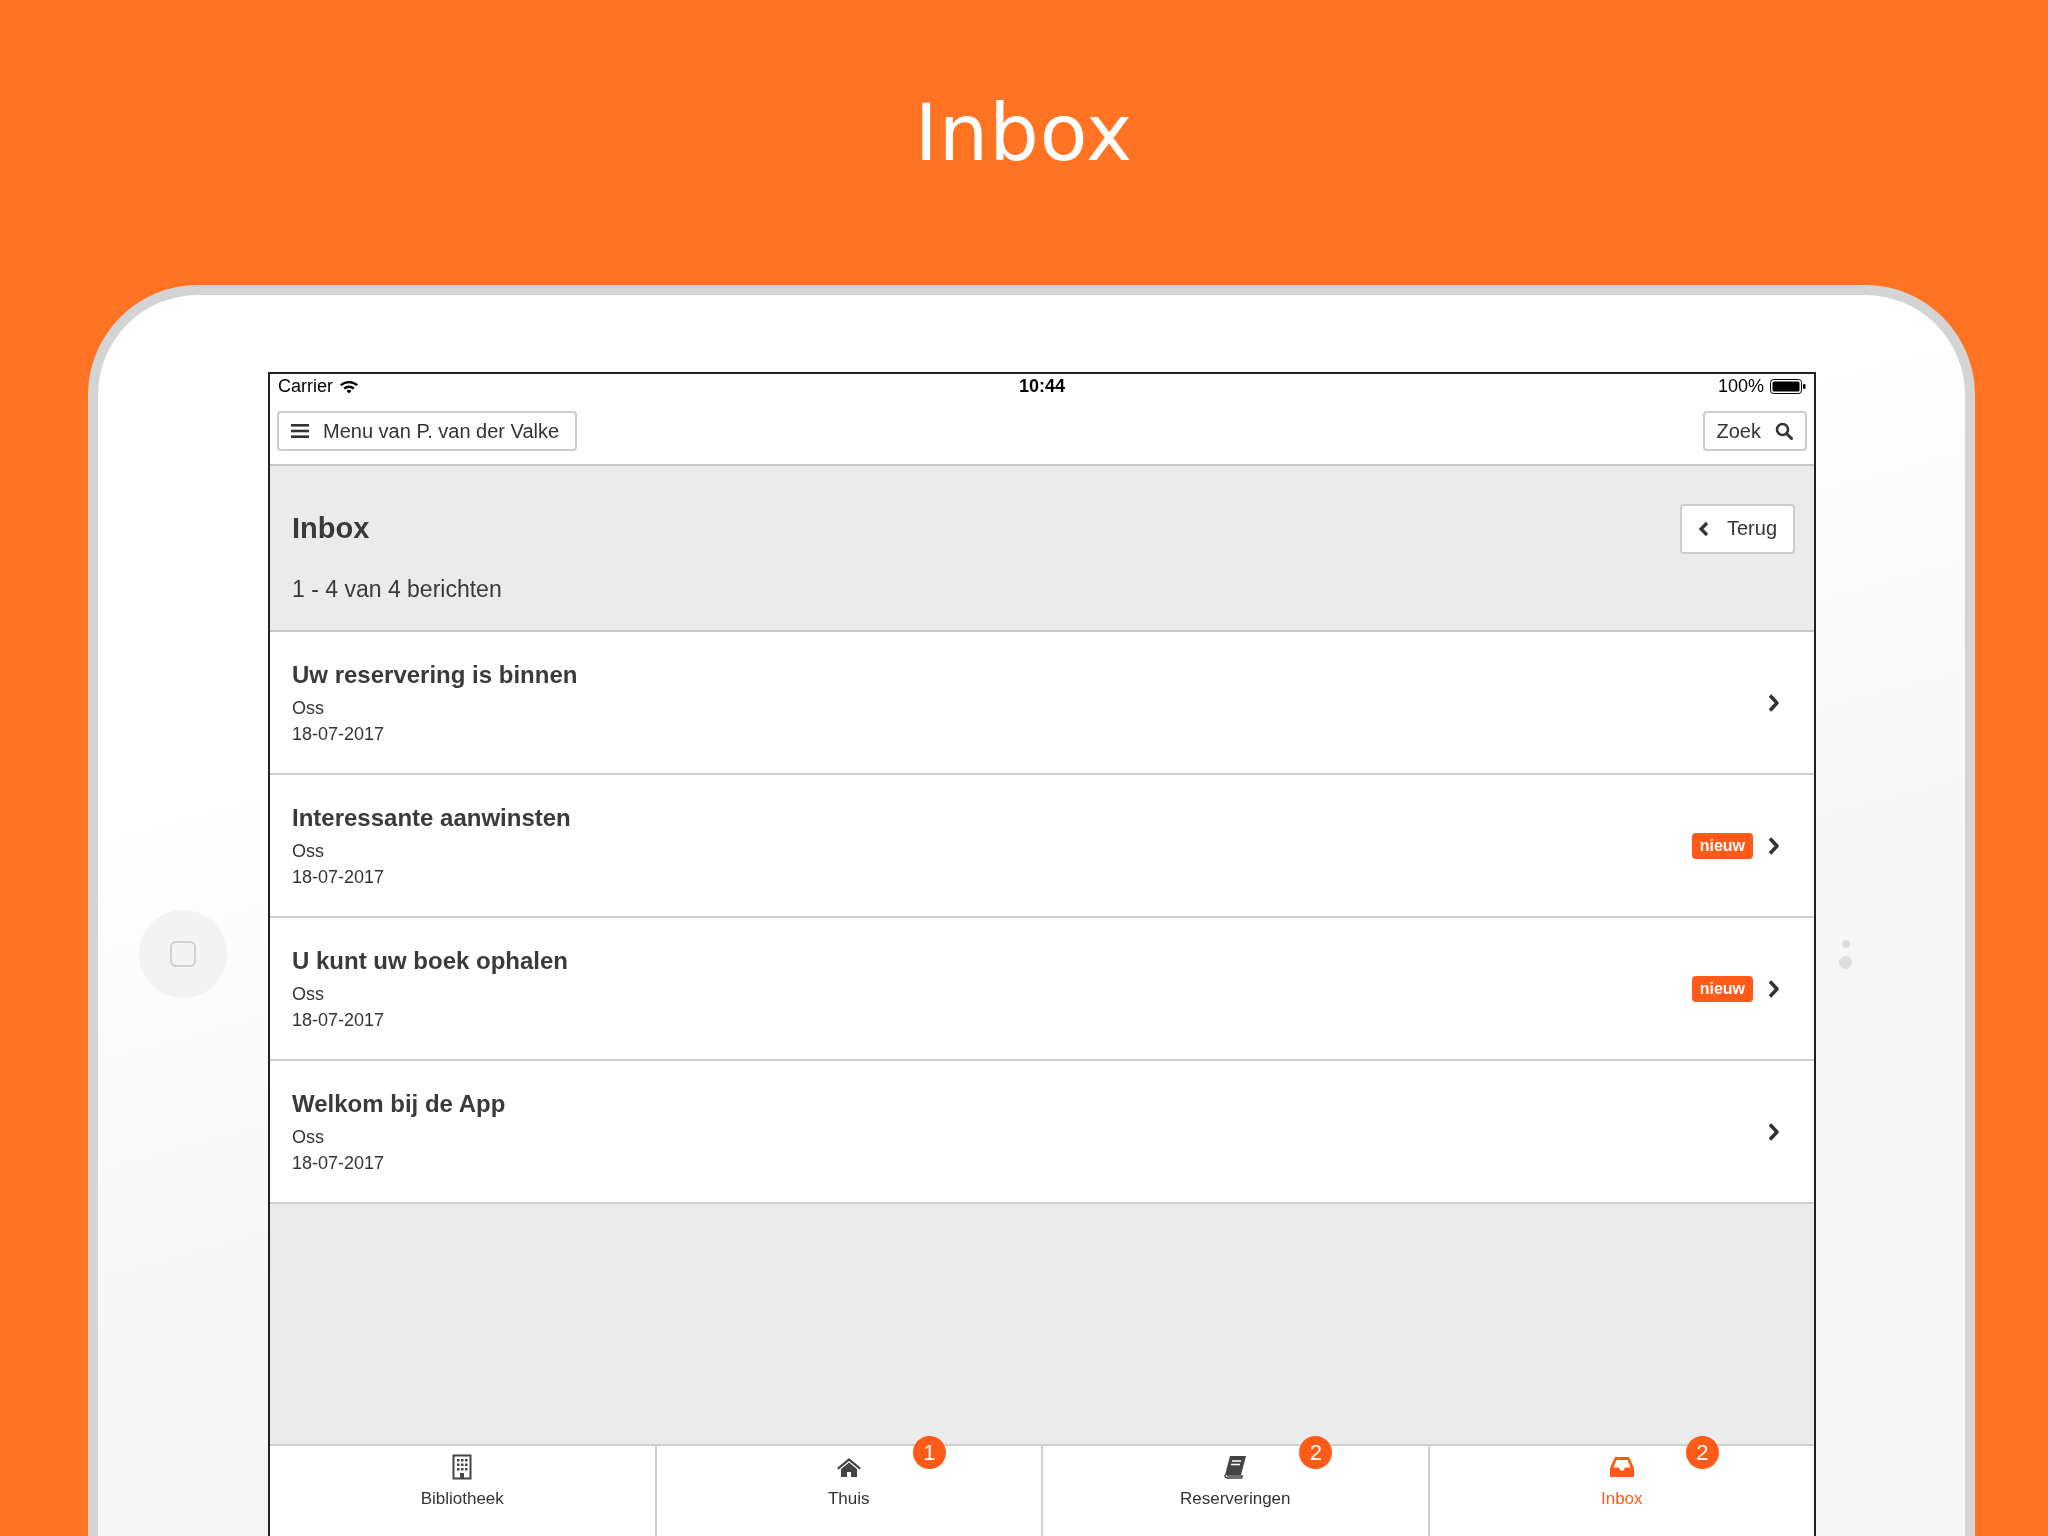  Describe the element at coordinates (848, 1491) in the screenshot. I see `tab: Thuis` at that location.